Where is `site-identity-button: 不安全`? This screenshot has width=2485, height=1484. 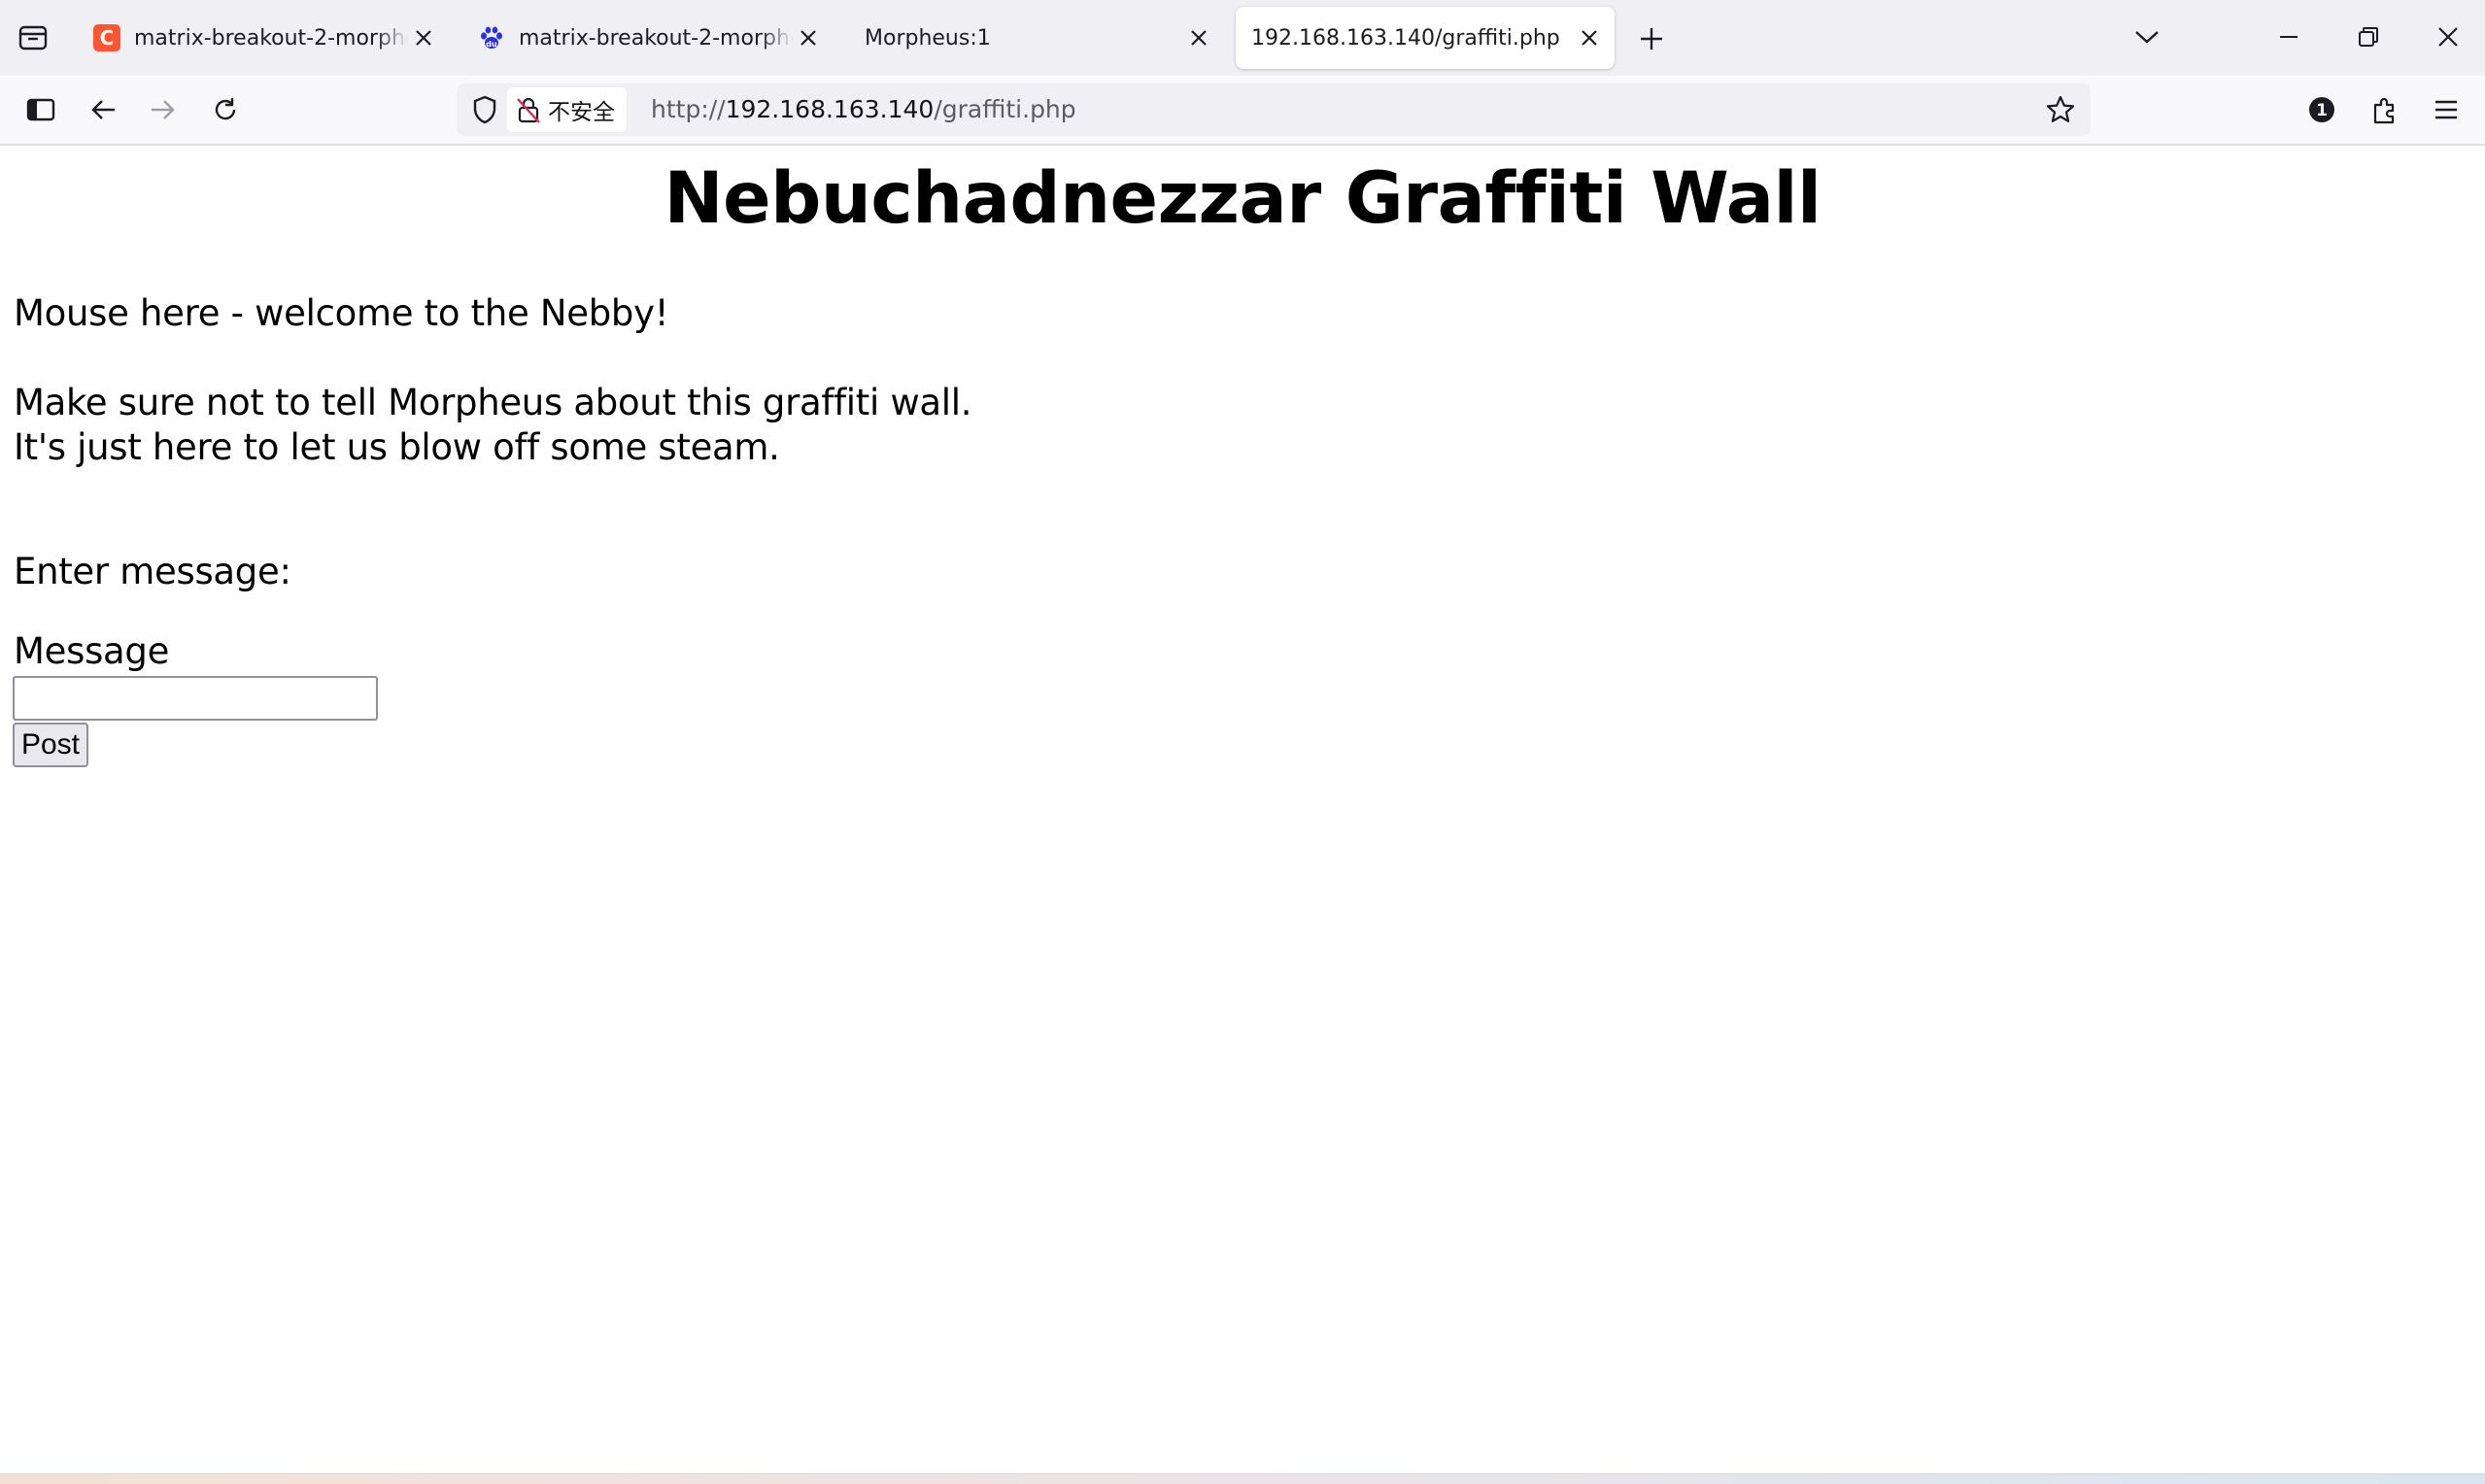
site-identity-button: 不安全 is located at coordinates (567, 110).